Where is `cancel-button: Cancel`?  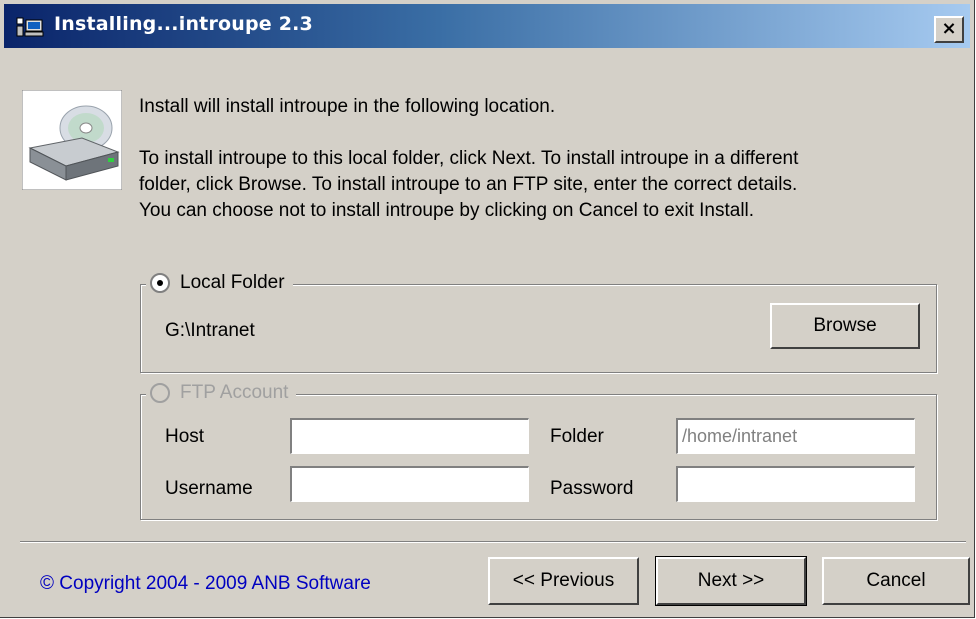 cancel-button: Cancel is located at coordinates (896, 581).